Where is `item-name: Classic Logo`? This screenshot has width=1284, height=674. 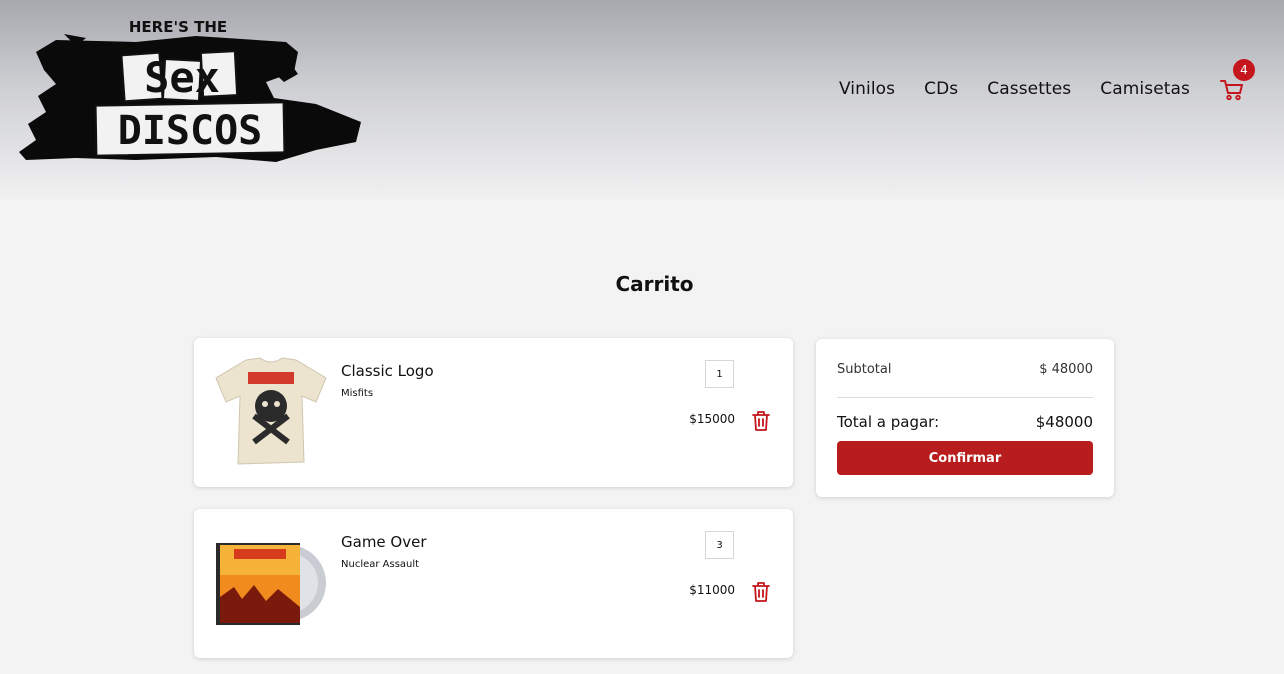
item-name: Classic Logo is located at coordinates (387, 371).